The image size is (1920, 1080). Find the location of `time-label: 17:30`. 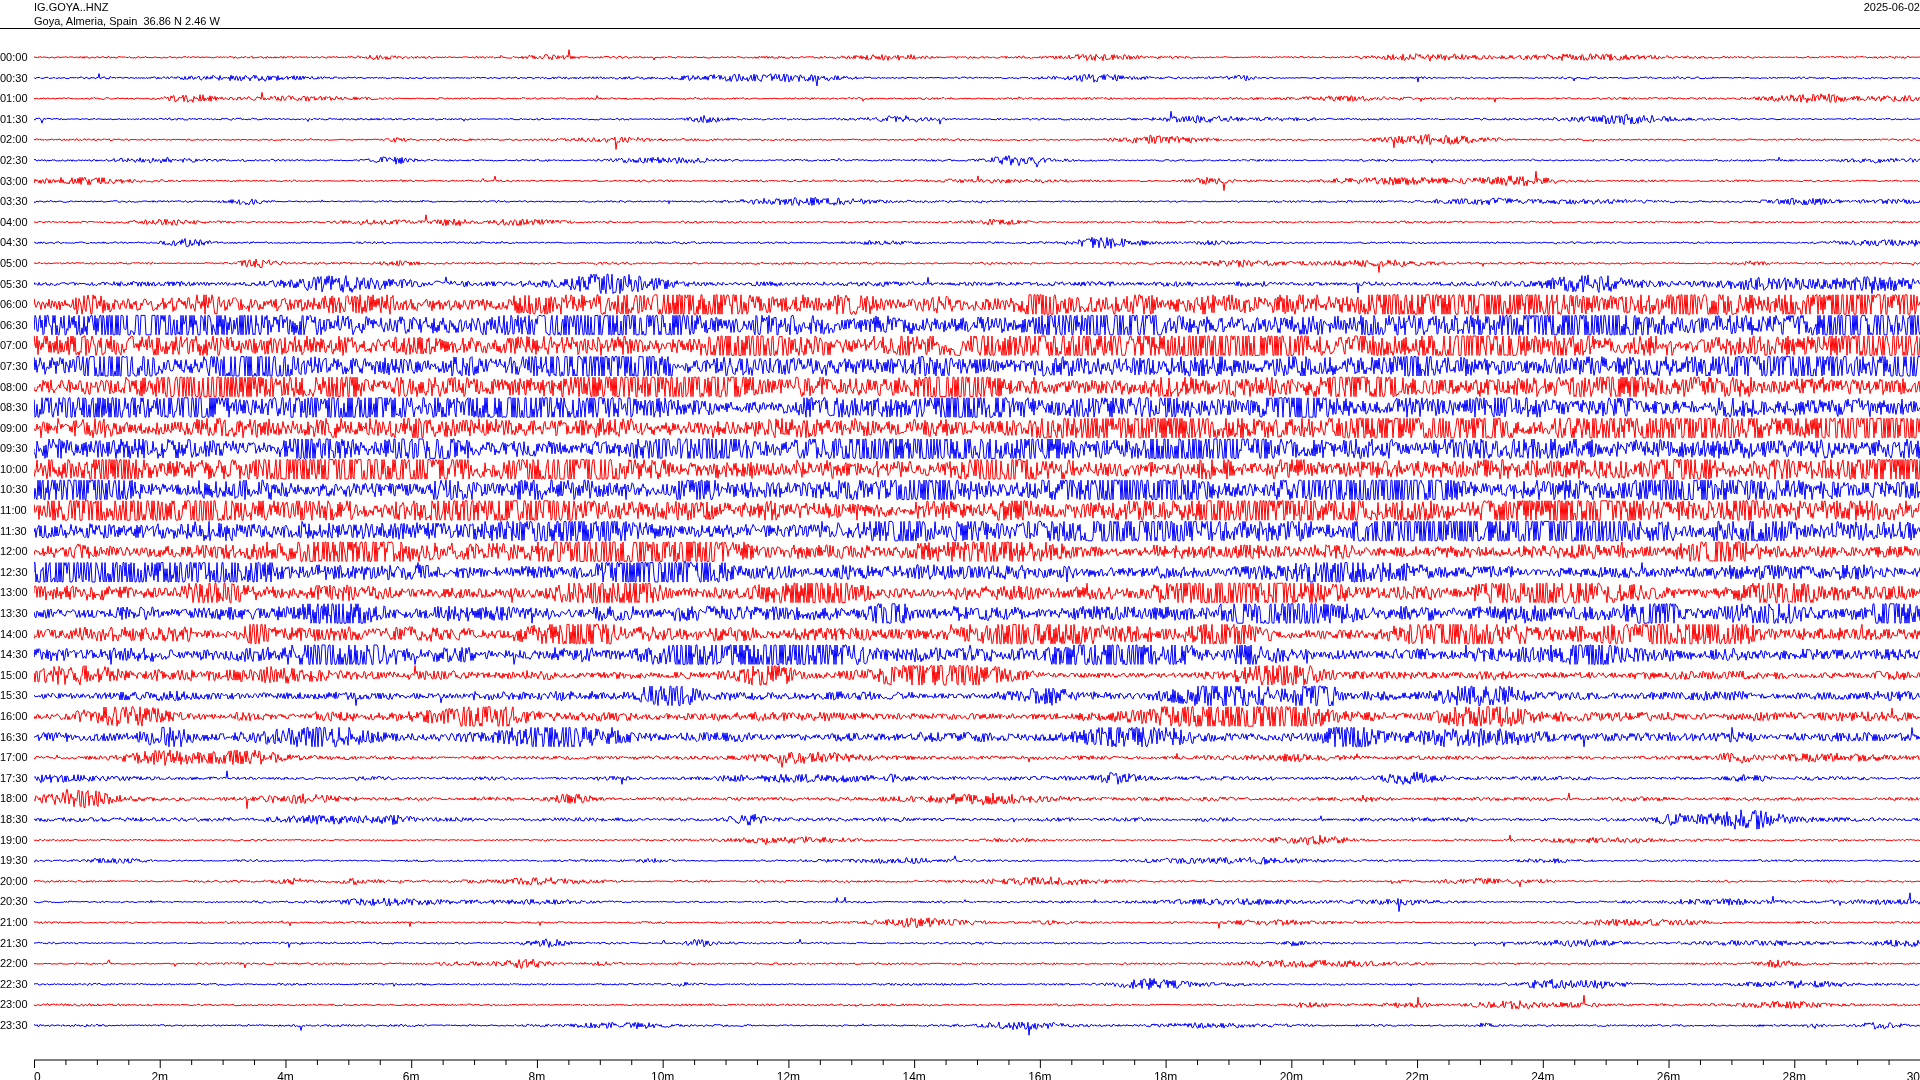

time-label: 17:30 is located at coordinates (14, 778).